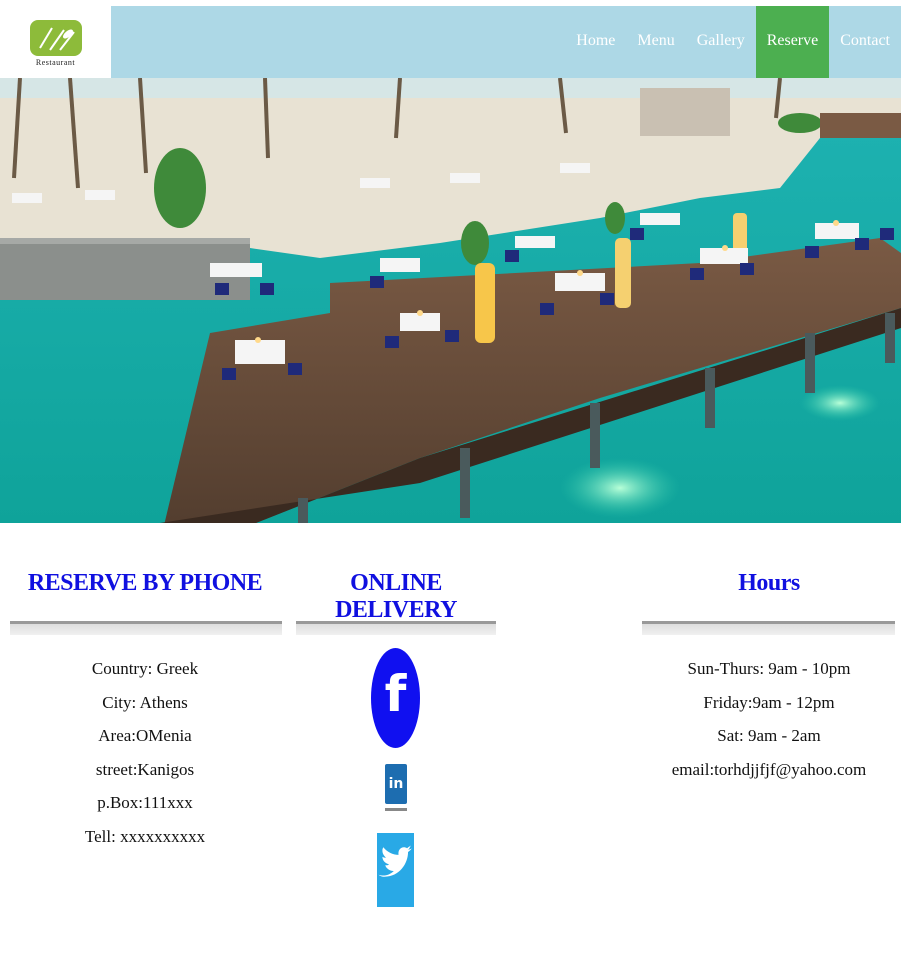 This screenshot has height=953, width=906. I want to click on nav-menu: Menu, so click(655, 42).